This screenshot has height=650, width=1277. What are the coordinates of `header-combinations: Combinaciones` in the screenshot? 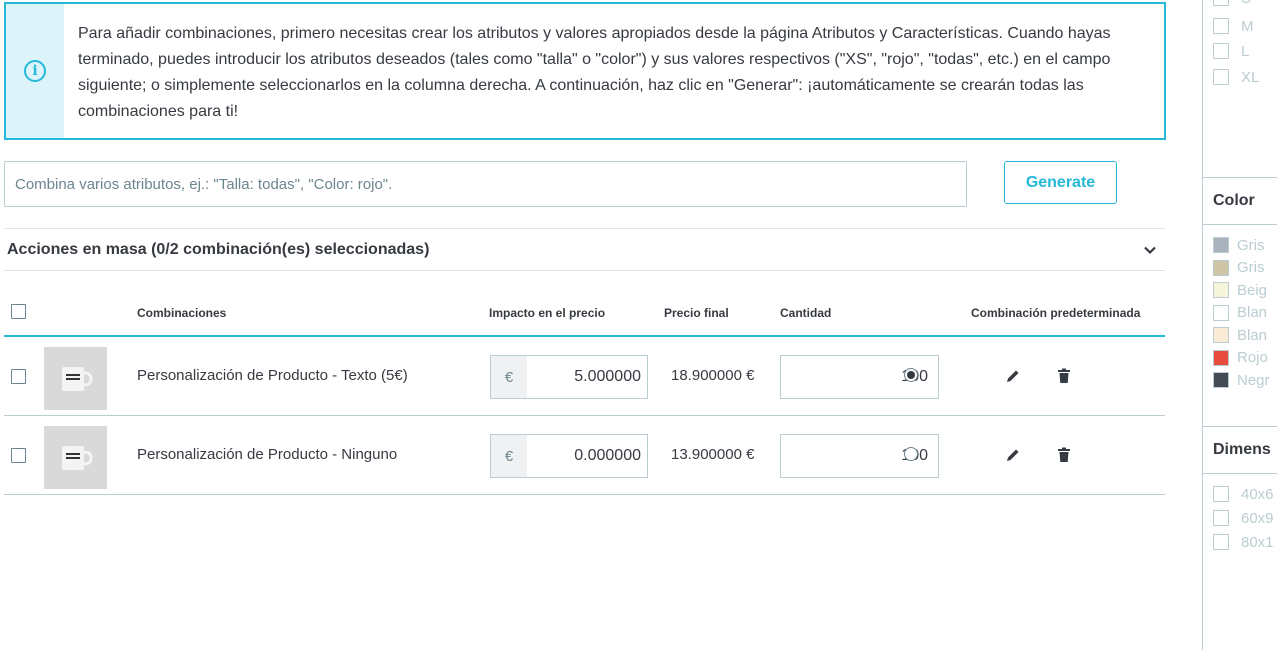 It's located at (182, 313).